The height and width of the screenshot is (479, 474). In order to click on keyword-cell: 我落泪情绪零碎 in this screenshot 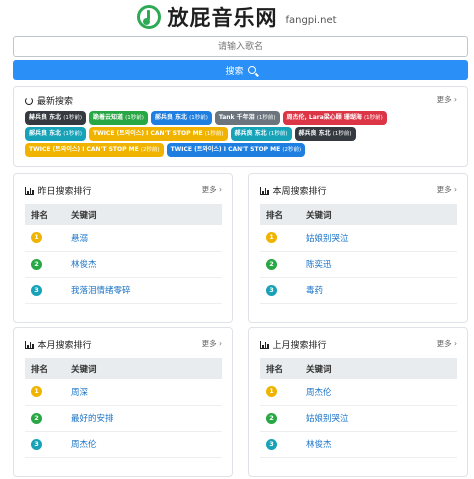, I will do `click(146, 290)`.